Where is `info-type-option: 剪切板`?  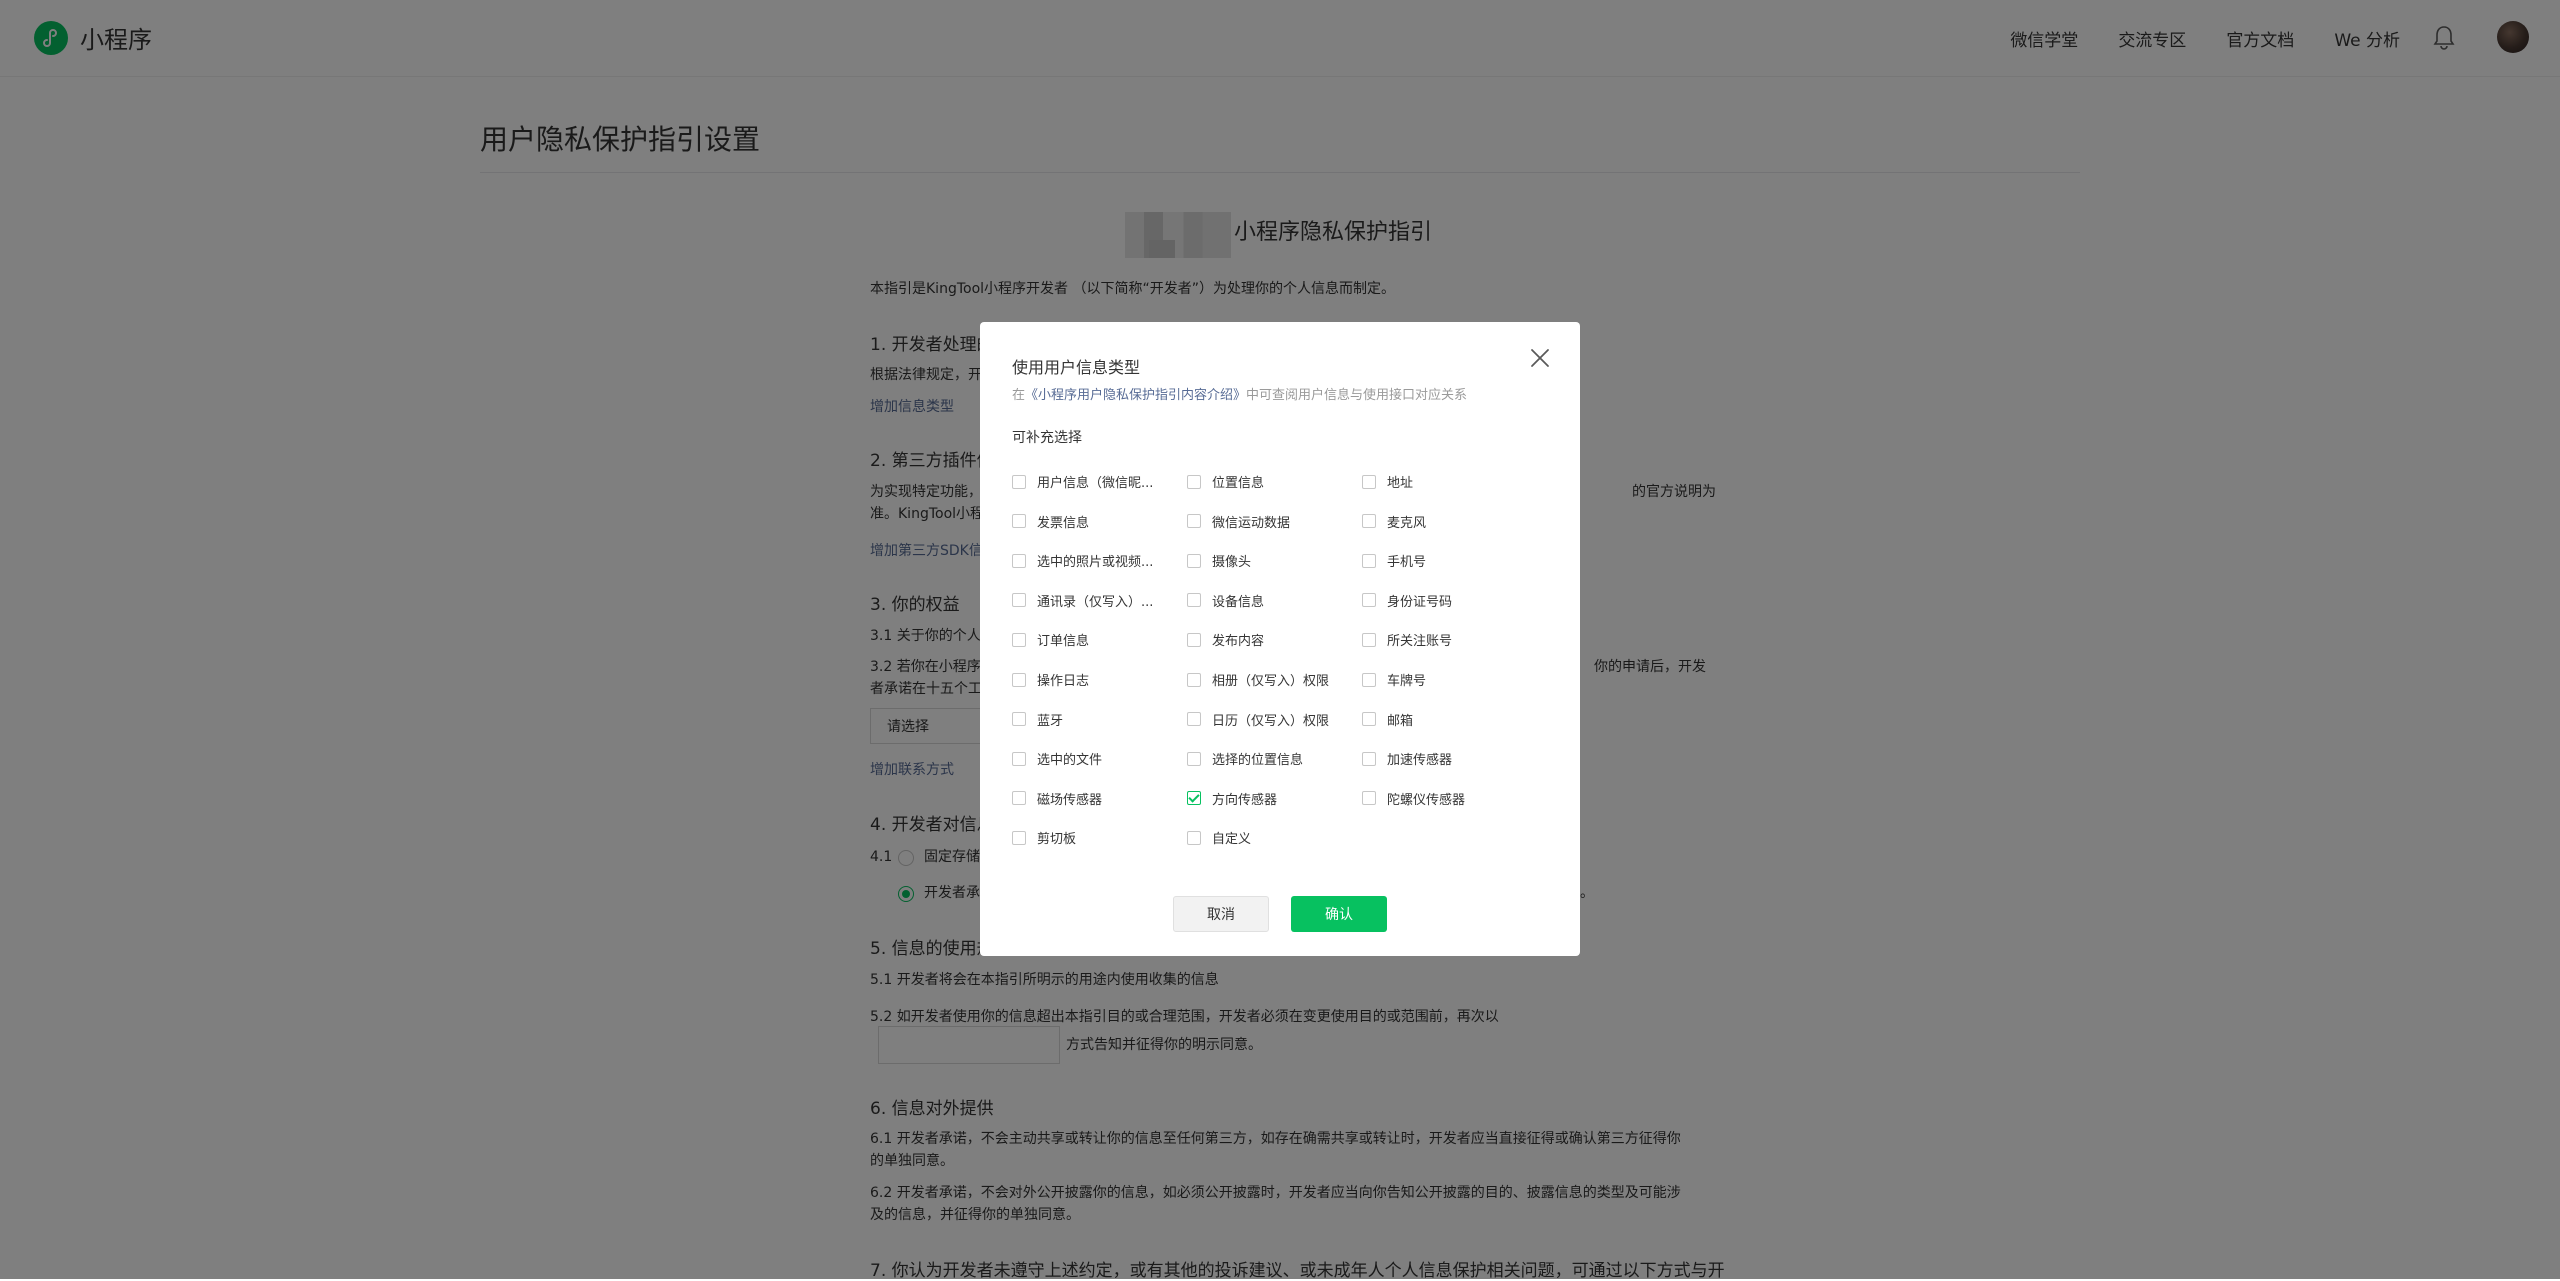
info-type-option: 剪切板 is located at coordinates (1044, 837).